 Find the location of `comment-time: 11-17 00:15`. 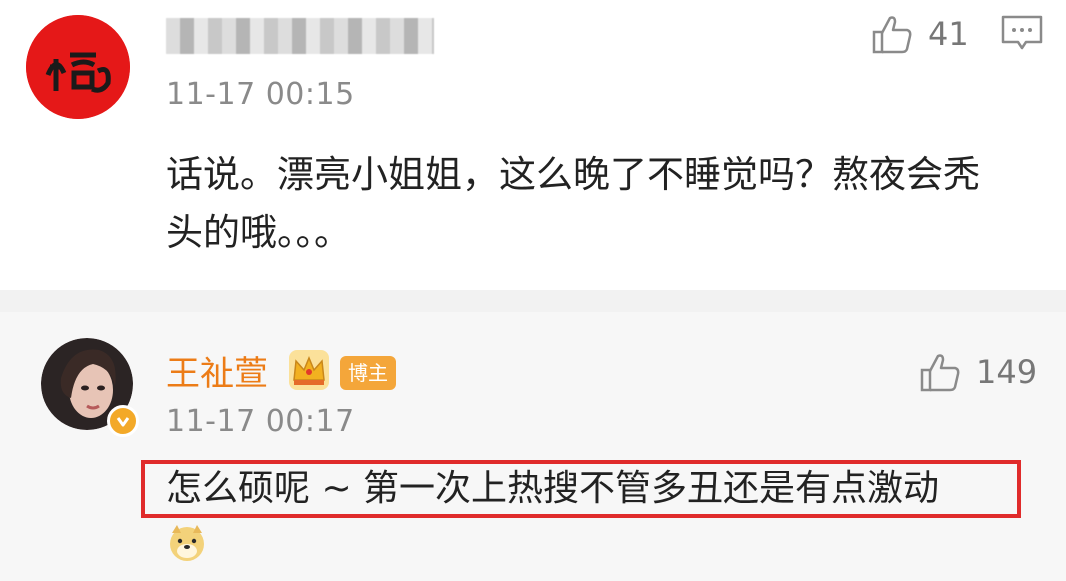

comment-time: 11-17 00:15 is located at coordinates (260, 94).